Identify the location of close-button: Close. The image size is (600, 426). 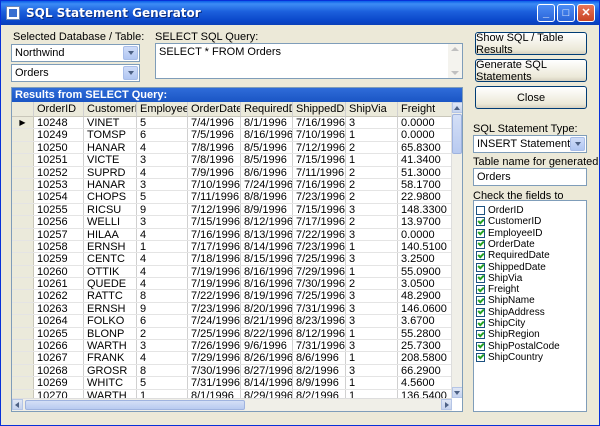
(531, 97).